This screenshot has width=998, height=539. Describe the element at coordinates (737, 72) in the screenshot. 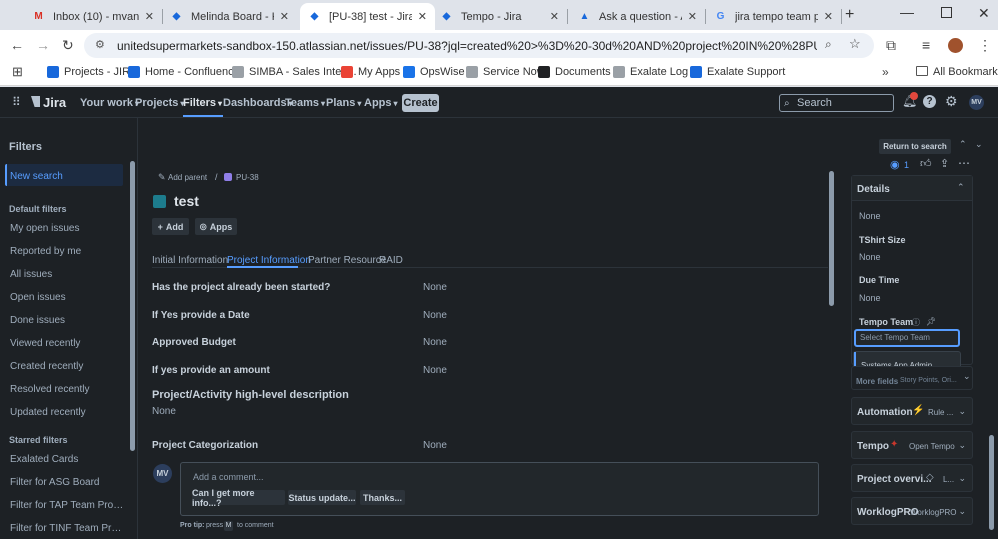

I see `bookmark-item: Exalate Support` at that location.